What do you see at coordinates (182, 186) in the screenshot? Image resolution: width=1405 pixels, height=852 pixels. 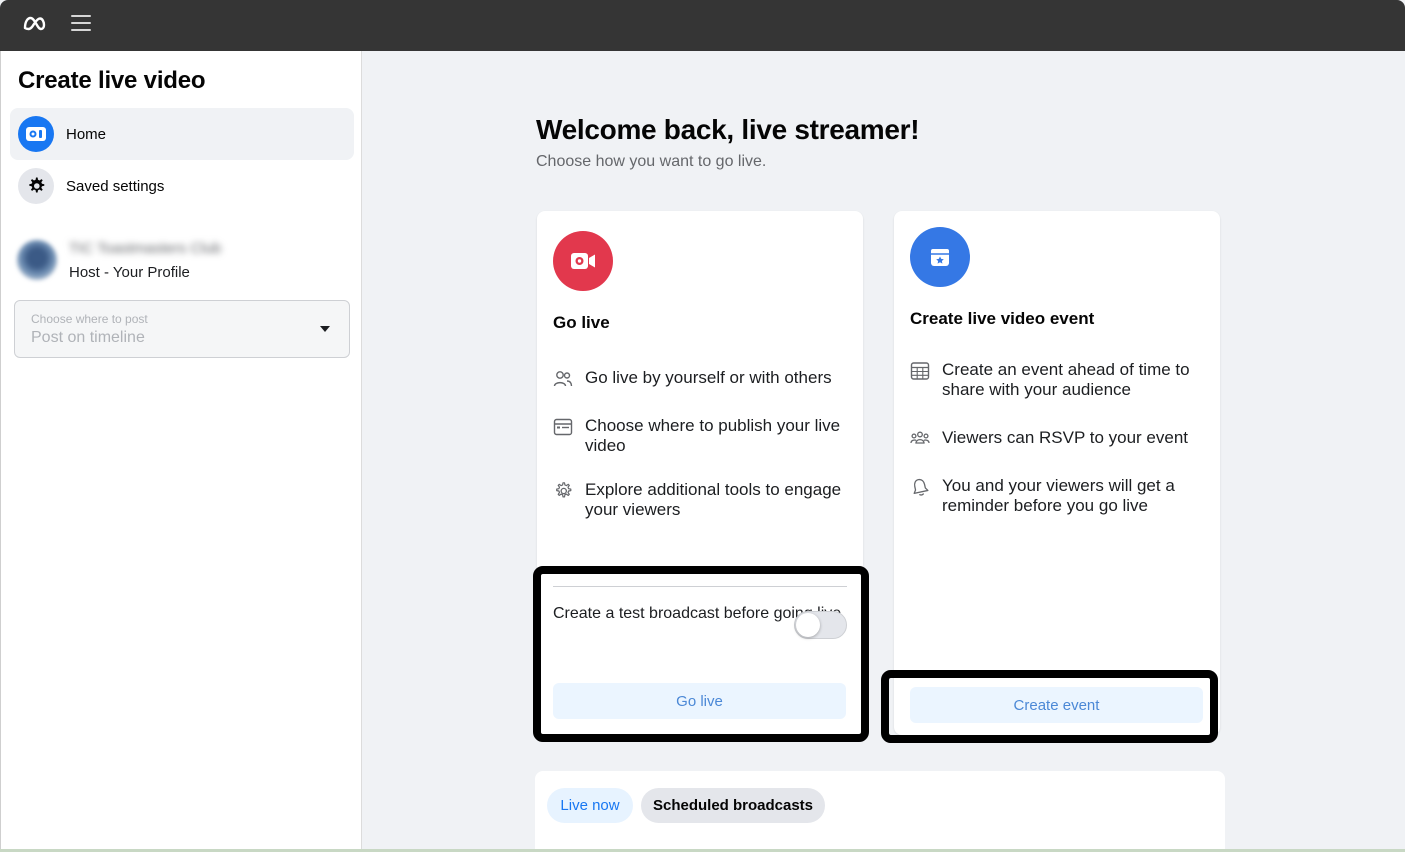 I see `sidebar-item-saved-settings: Saved settings` at bounding box center [182, 186].